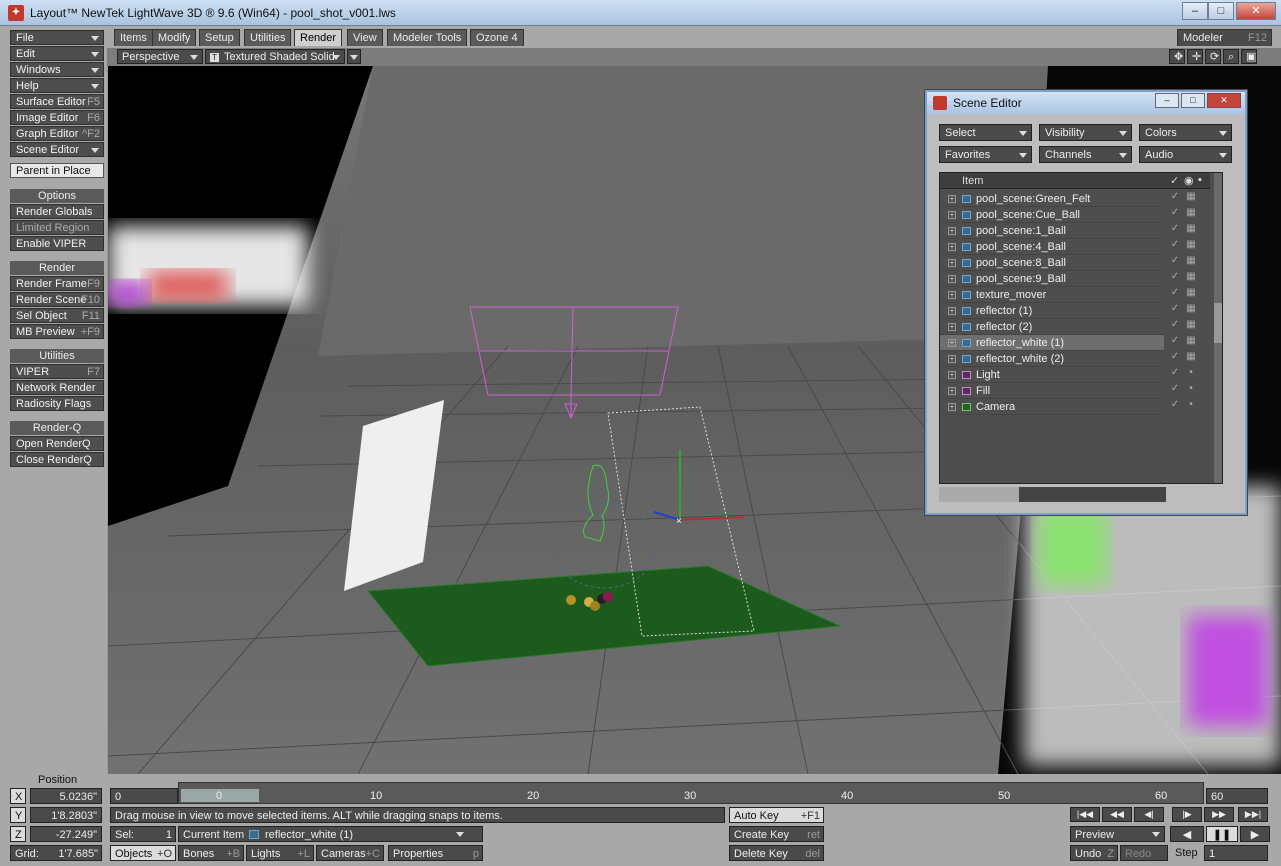 This screenshot has height=866, width=1281. What do you see at coordinates (1085, 814) in the screenshot?
I see `first-frame-button: |◀◀` at bounding box center [1085, 814].